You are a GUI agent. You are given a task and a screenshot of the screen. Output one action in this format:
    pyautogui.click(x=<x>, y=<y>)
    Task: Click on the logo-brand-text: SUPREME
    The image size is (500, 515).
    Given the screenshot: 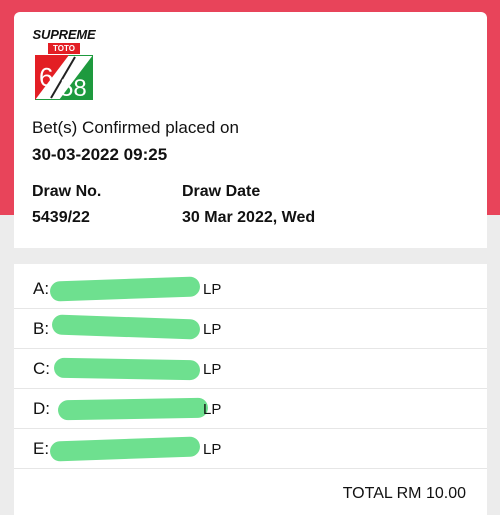 What is the action you would take?
    pyautogui.click(x=64, y=34)
    